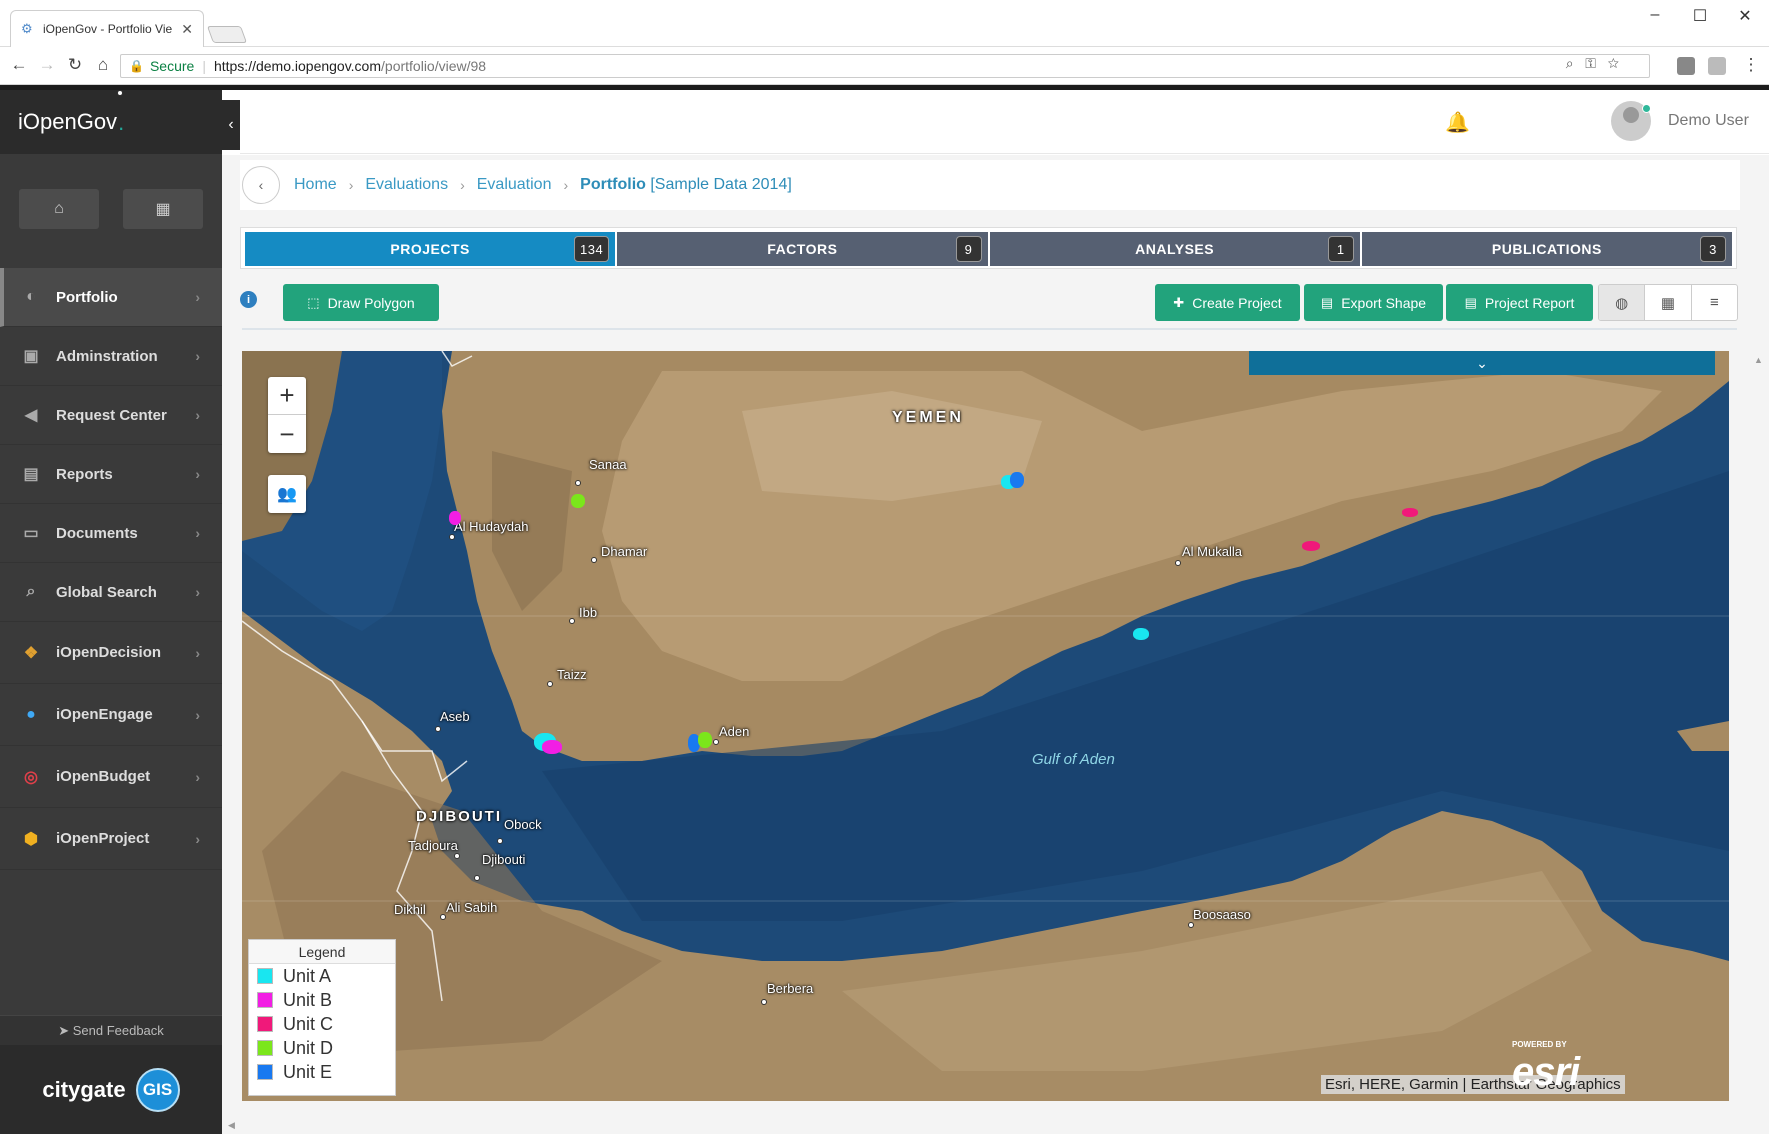 This screenshot has height=1134, width=1769. What do you see at coordinates (111, 297) in the screenshot?
I see `sidebar-item-portfolio: ◐ Portfolio ›` at bounding box center [111, 297].